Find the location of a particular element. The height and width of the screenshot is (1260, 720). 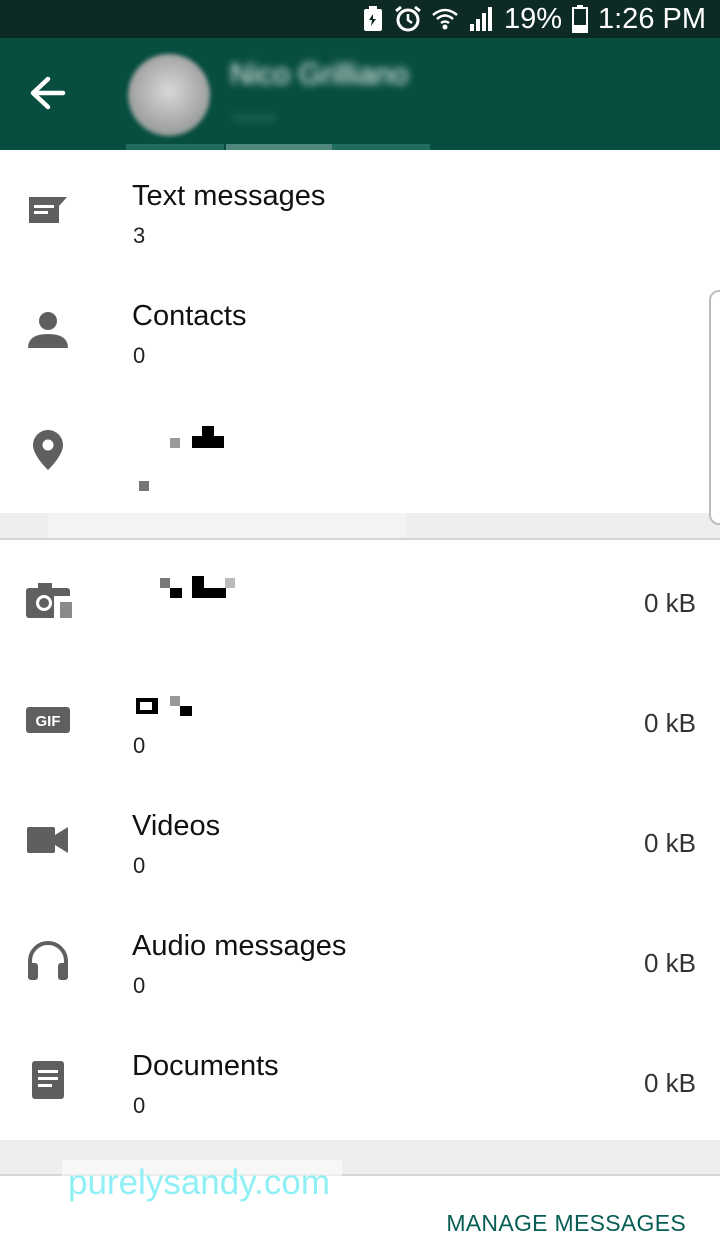

location-pin-icon is located at coordinates (48, 450).